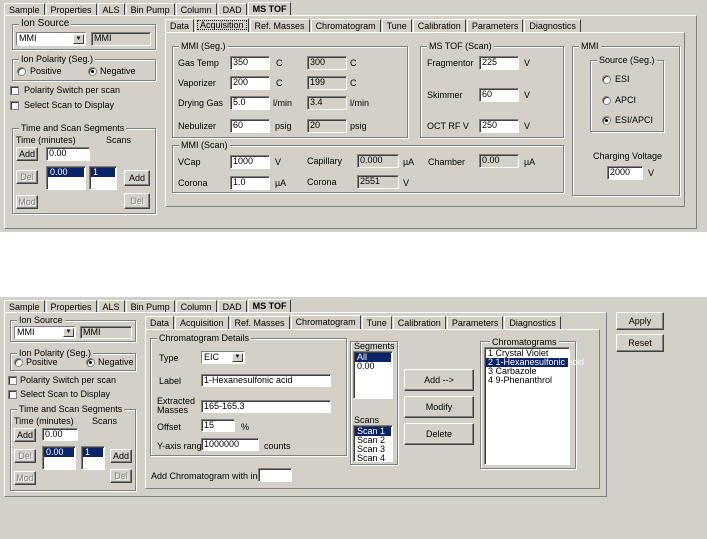  What do you see at coordinates (266, 406) in the screenshot?
I see `masses-input: 165-165.3` at bounding box center [266, 406].